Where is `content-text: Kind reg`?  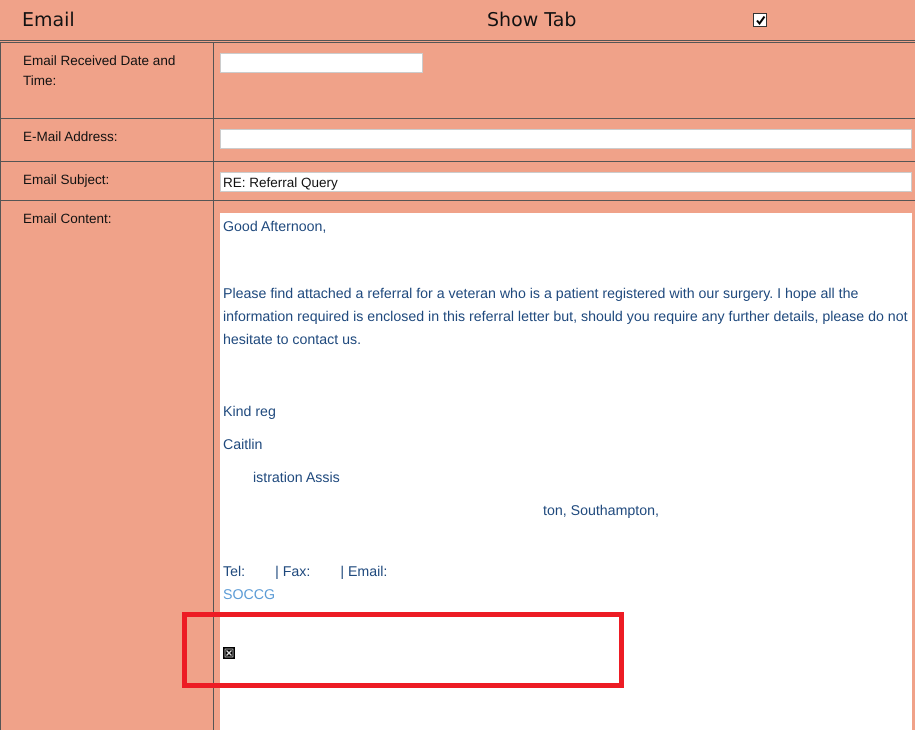 content-text: Kind reg is located at coordinates (249, 412).